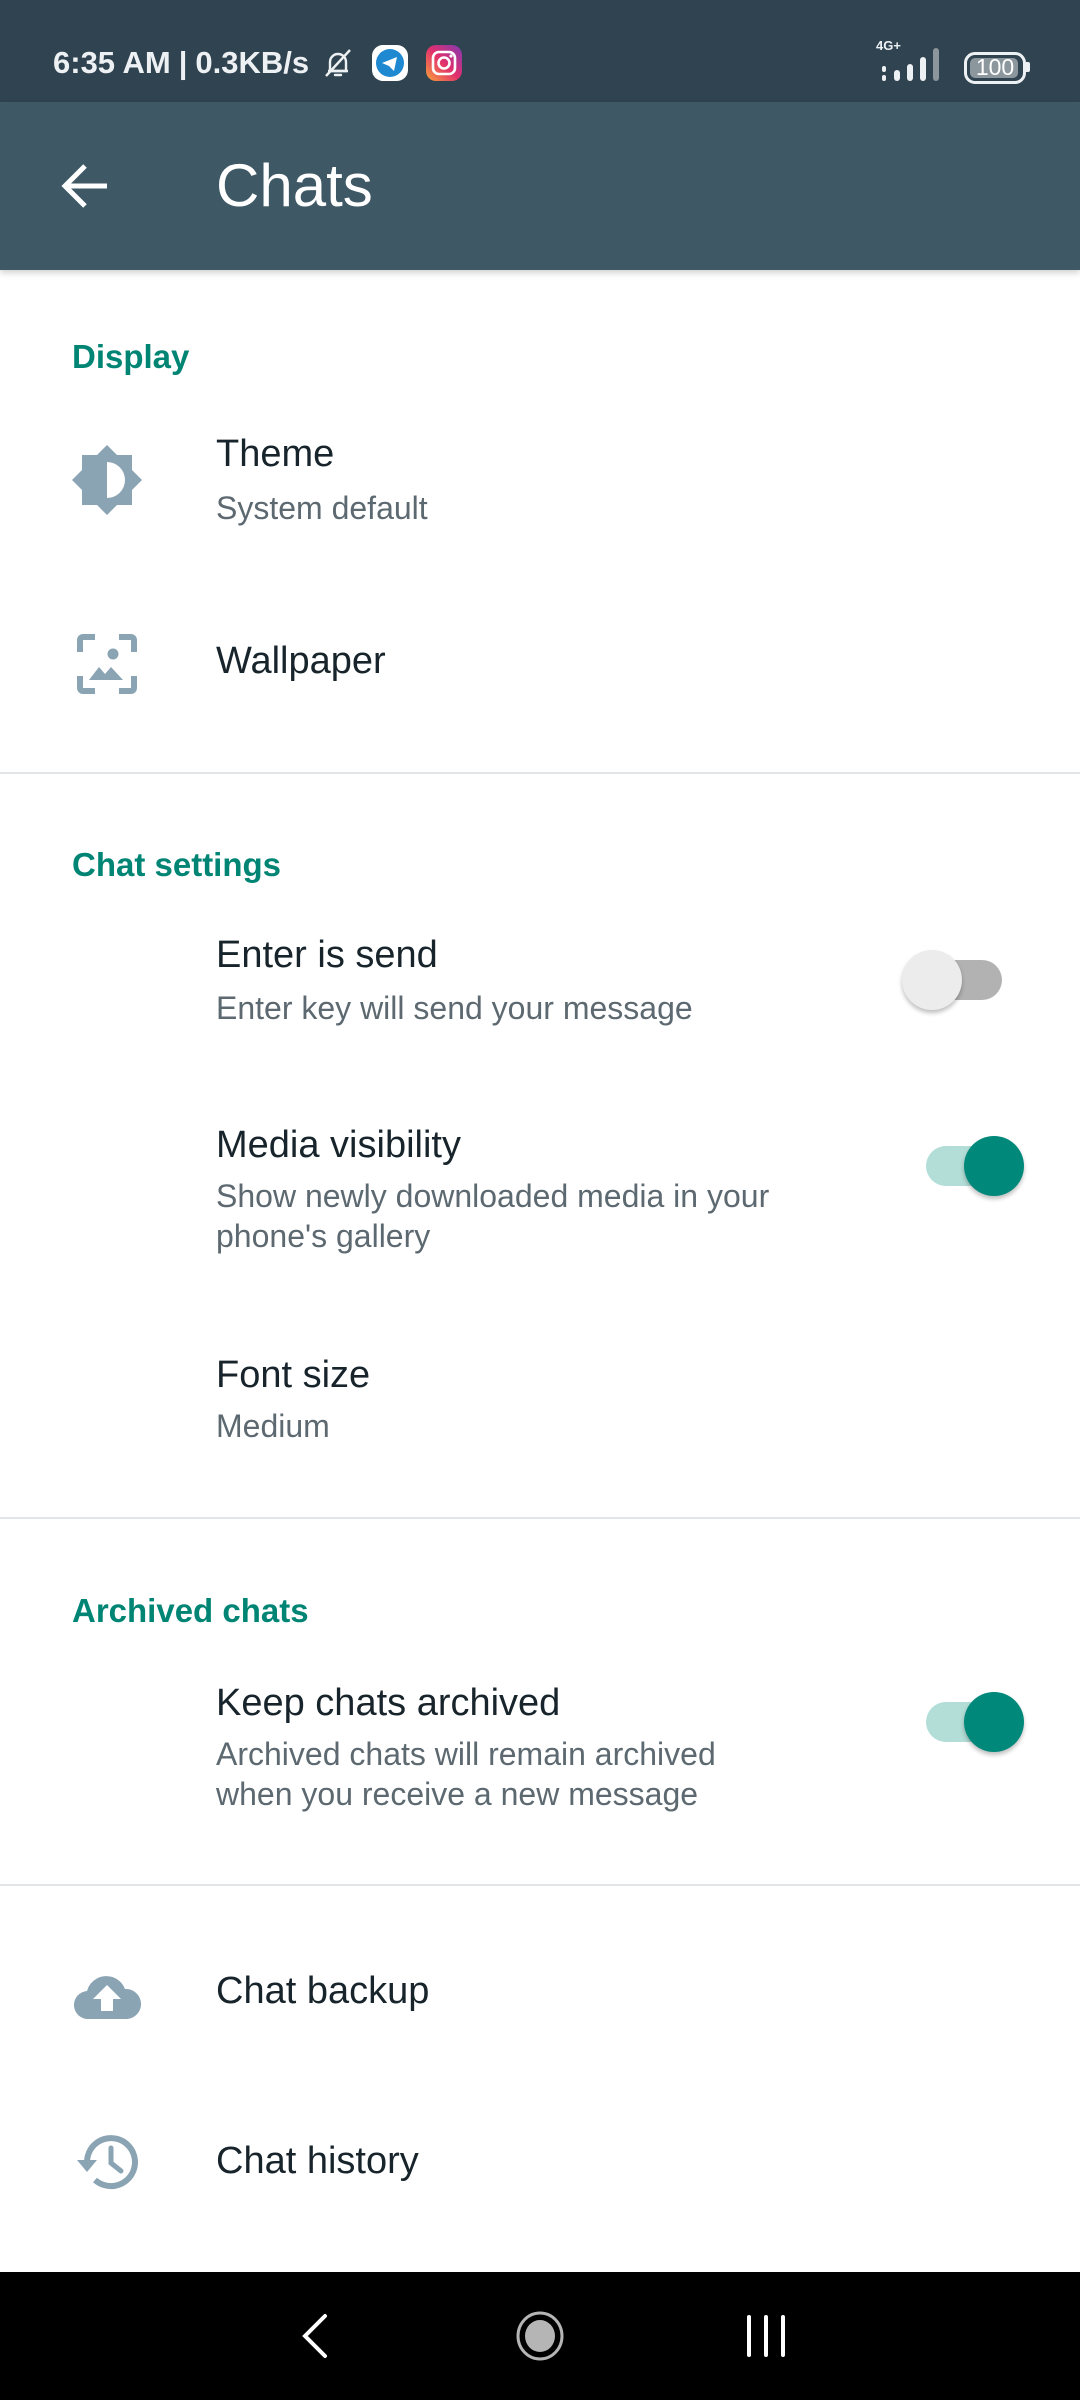 The height and width of the screenshot is (2400, 1080). I want to click on arrow-left-icon, so click(84, 186).